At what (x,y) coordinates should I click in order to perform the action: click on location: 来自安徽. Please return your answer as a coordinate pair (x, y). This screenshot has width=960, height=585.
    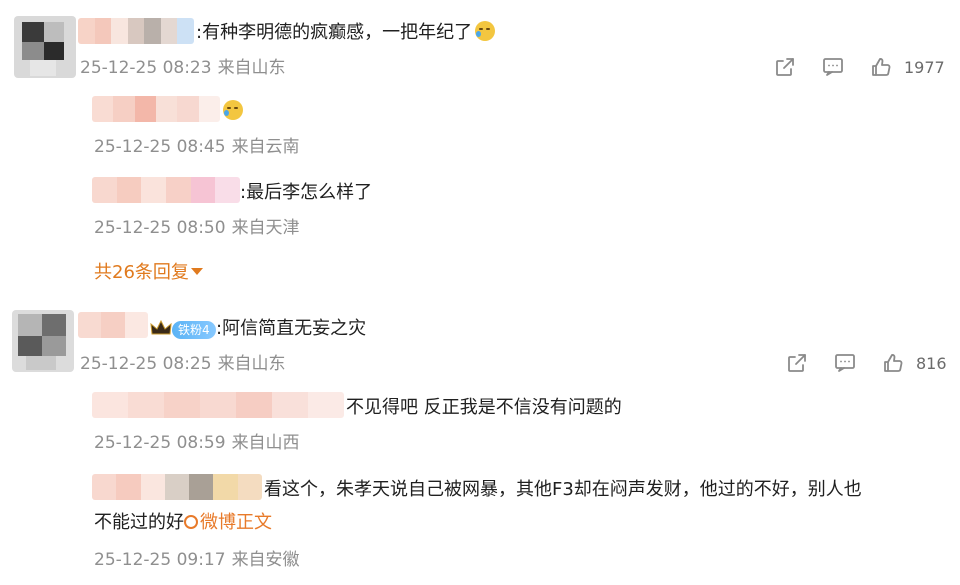
    Looking at the image, I should click on (265, 560).